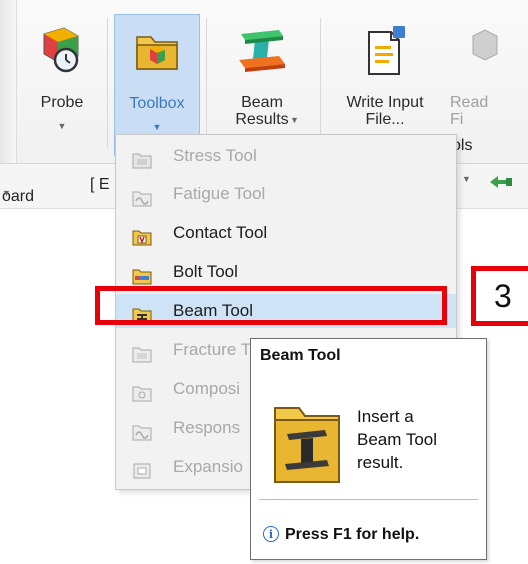  I want to click on read-label: Read Fi, so click(469, 111).